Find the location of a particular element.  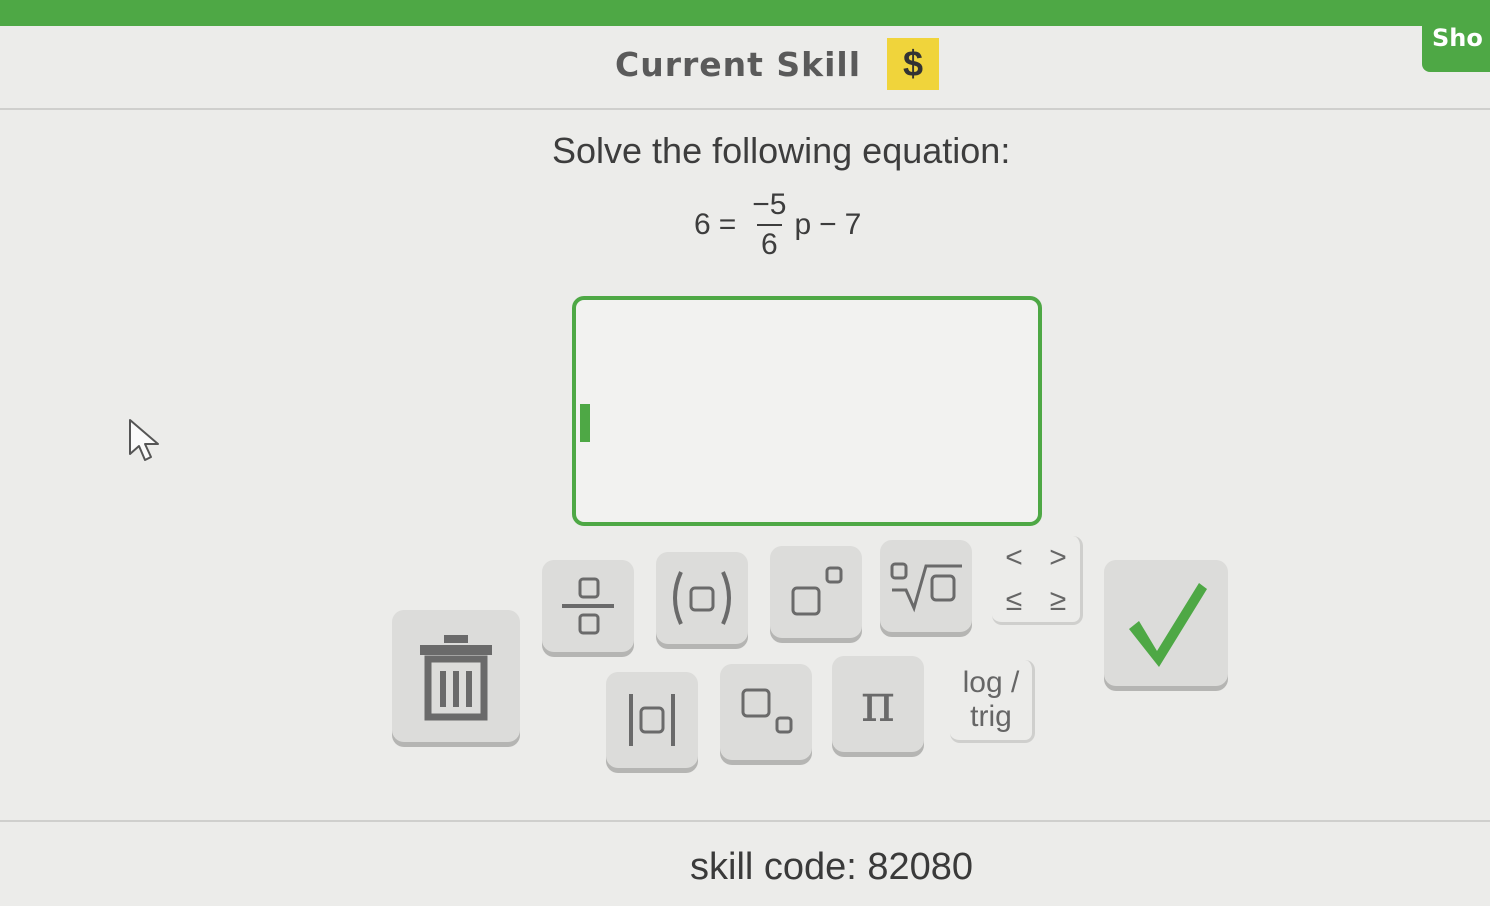

trig-label: trig is located at coordinates (991, 716).